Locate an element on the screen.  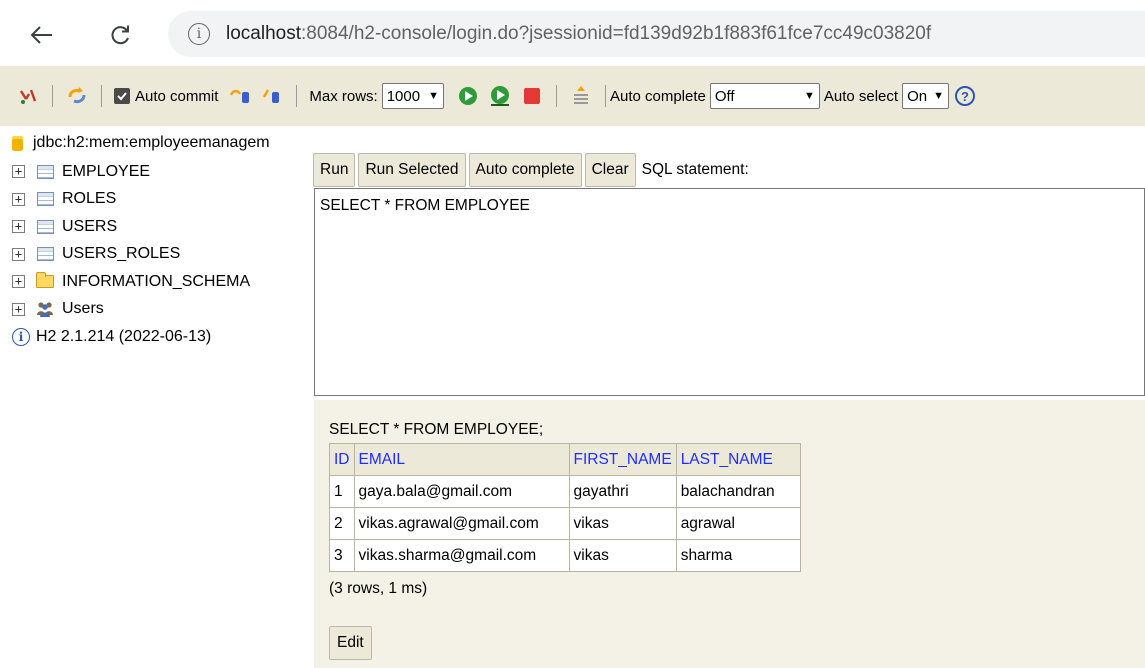
tree-item-information-schema: + INFORMATION_SCHEMA is located at coordinates (160, 282).